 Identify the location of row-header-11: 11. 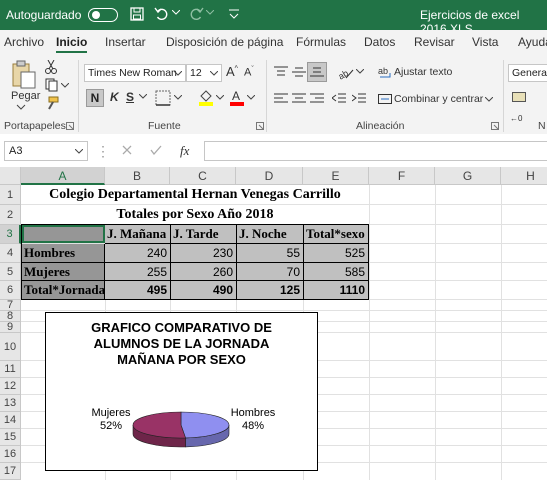
(10, 369).